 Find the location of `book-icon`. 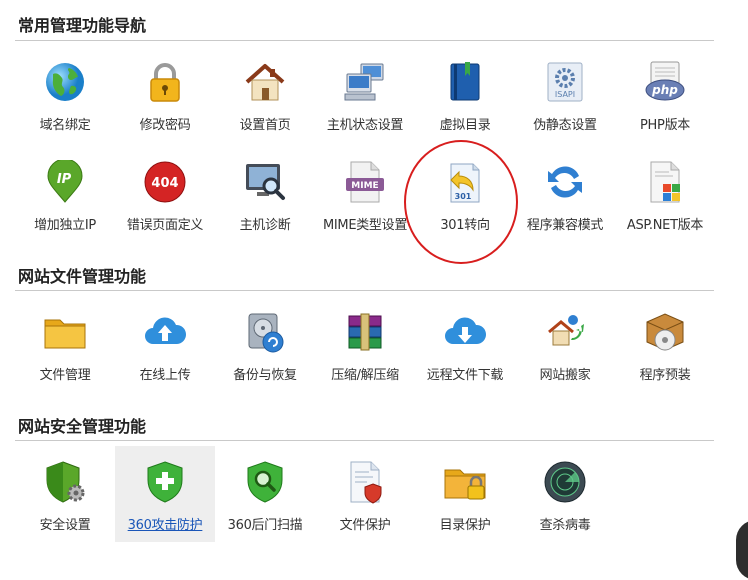

book-icon is located at coordinates (465, 82).